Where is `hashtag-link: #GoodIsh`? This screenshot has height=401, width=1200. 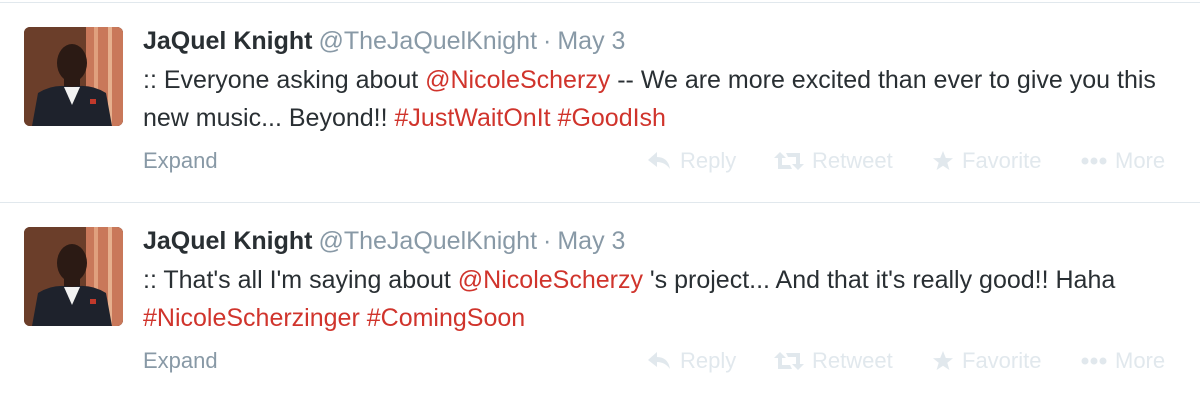 hashtag-link: #GoodIsh is located at coordinates (612, 118).